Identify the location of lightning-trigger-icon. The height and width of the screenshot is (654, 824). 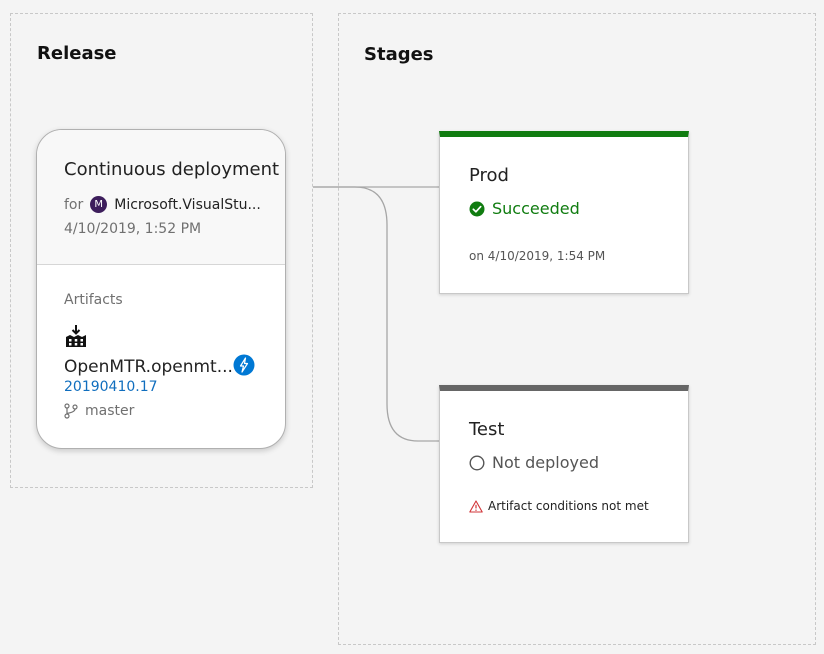
(244, 365).